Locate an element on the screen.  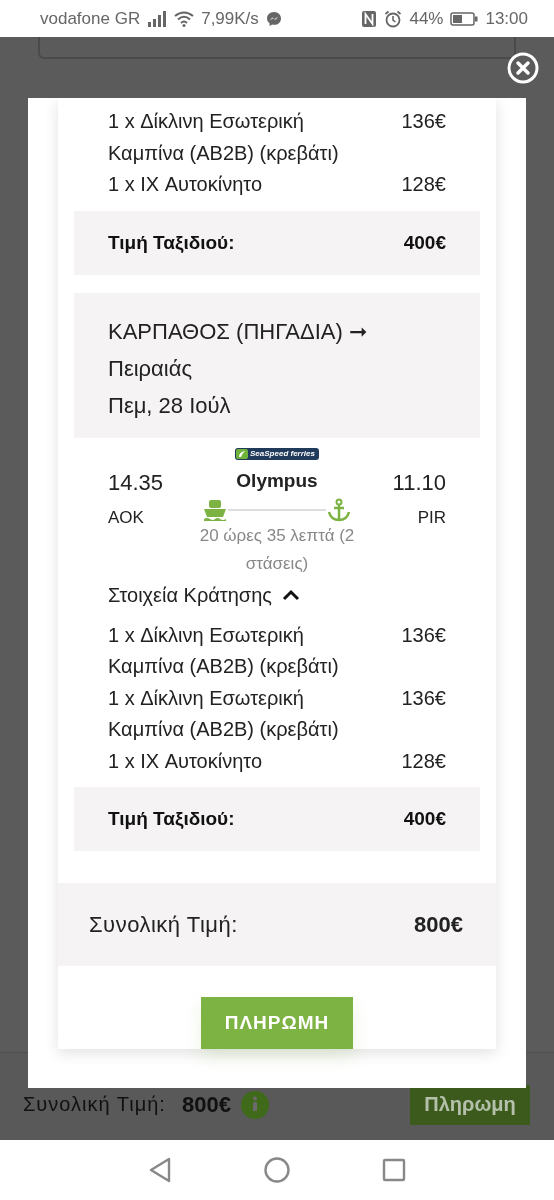
trip-duration: 20 ώρες 35 λεπτά (2 στάσεις) is located at coordinates (277, 549).